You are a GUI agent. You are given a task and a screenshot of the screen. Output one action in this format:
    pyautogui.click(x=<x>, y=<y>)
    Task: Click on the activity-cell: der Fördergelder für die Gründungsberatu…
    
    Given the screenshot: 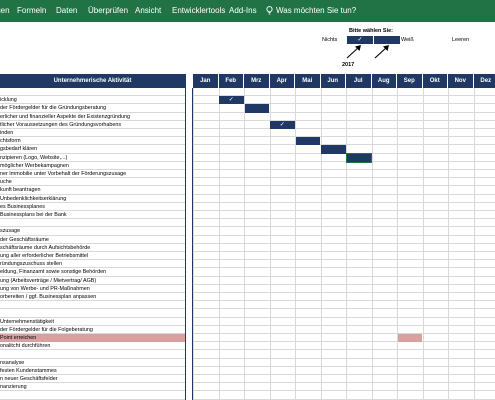 What is the action you would take?
    pyautogui.click(x=92, y=108)
    